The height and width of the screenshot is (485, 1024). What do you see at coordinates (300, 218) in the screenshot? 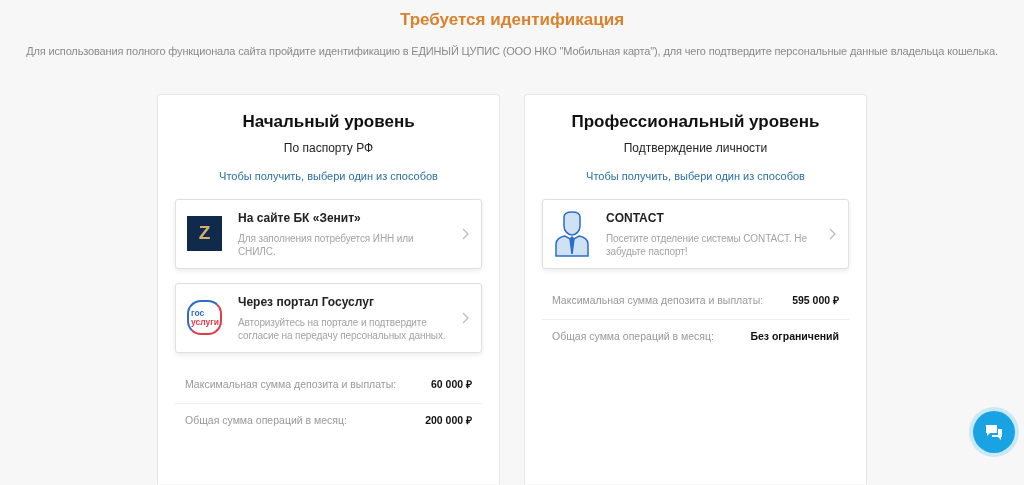
I see `method-title: На сайте БК «Зенит»` at bounding box center [300, 218].